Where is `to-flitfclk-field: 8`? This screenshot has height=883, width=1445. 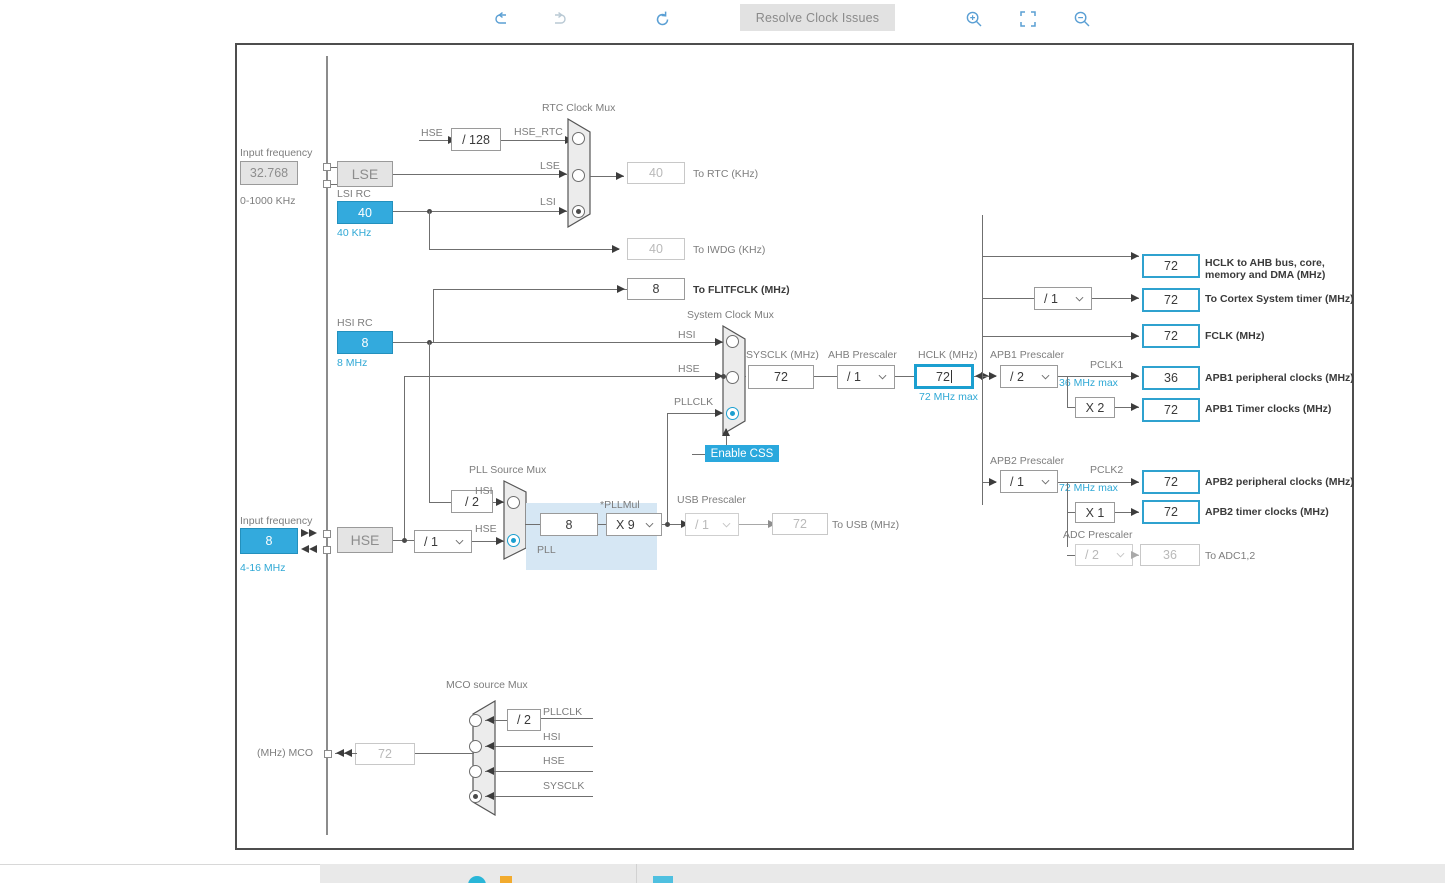 to-flitfclk-field: 8 is located at coordinates (656, 289).